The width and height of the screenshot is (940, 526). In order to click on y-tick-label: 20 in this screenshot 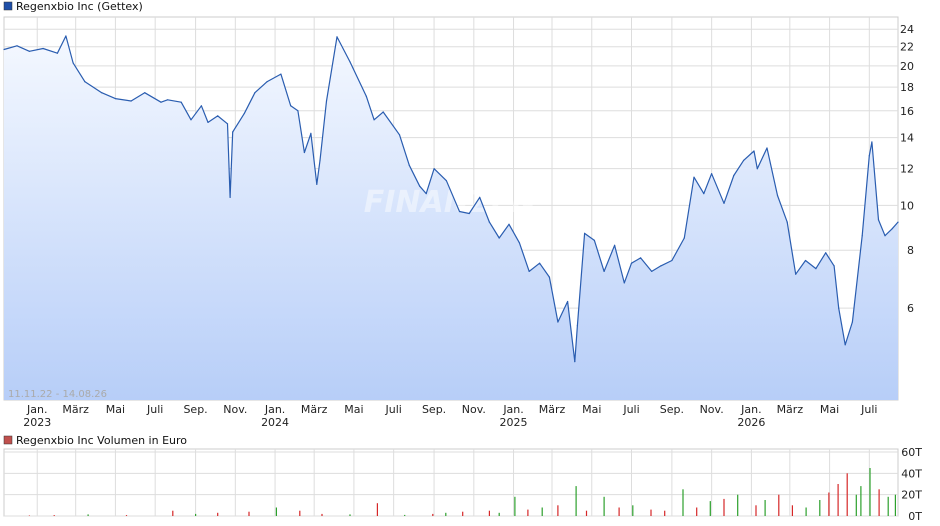, I will do `click(907, 66)`.